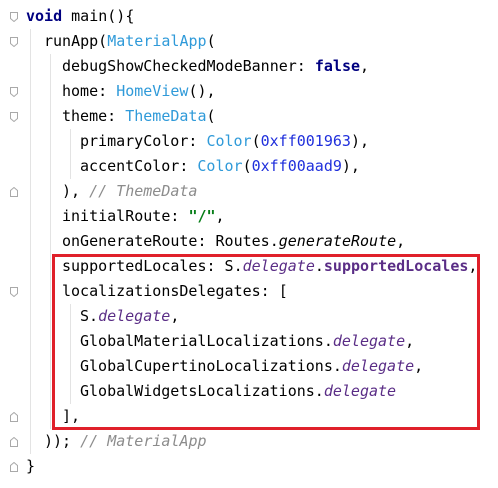 The image size is (498, 488). I want to click on code-token: false, so click(337, 66).